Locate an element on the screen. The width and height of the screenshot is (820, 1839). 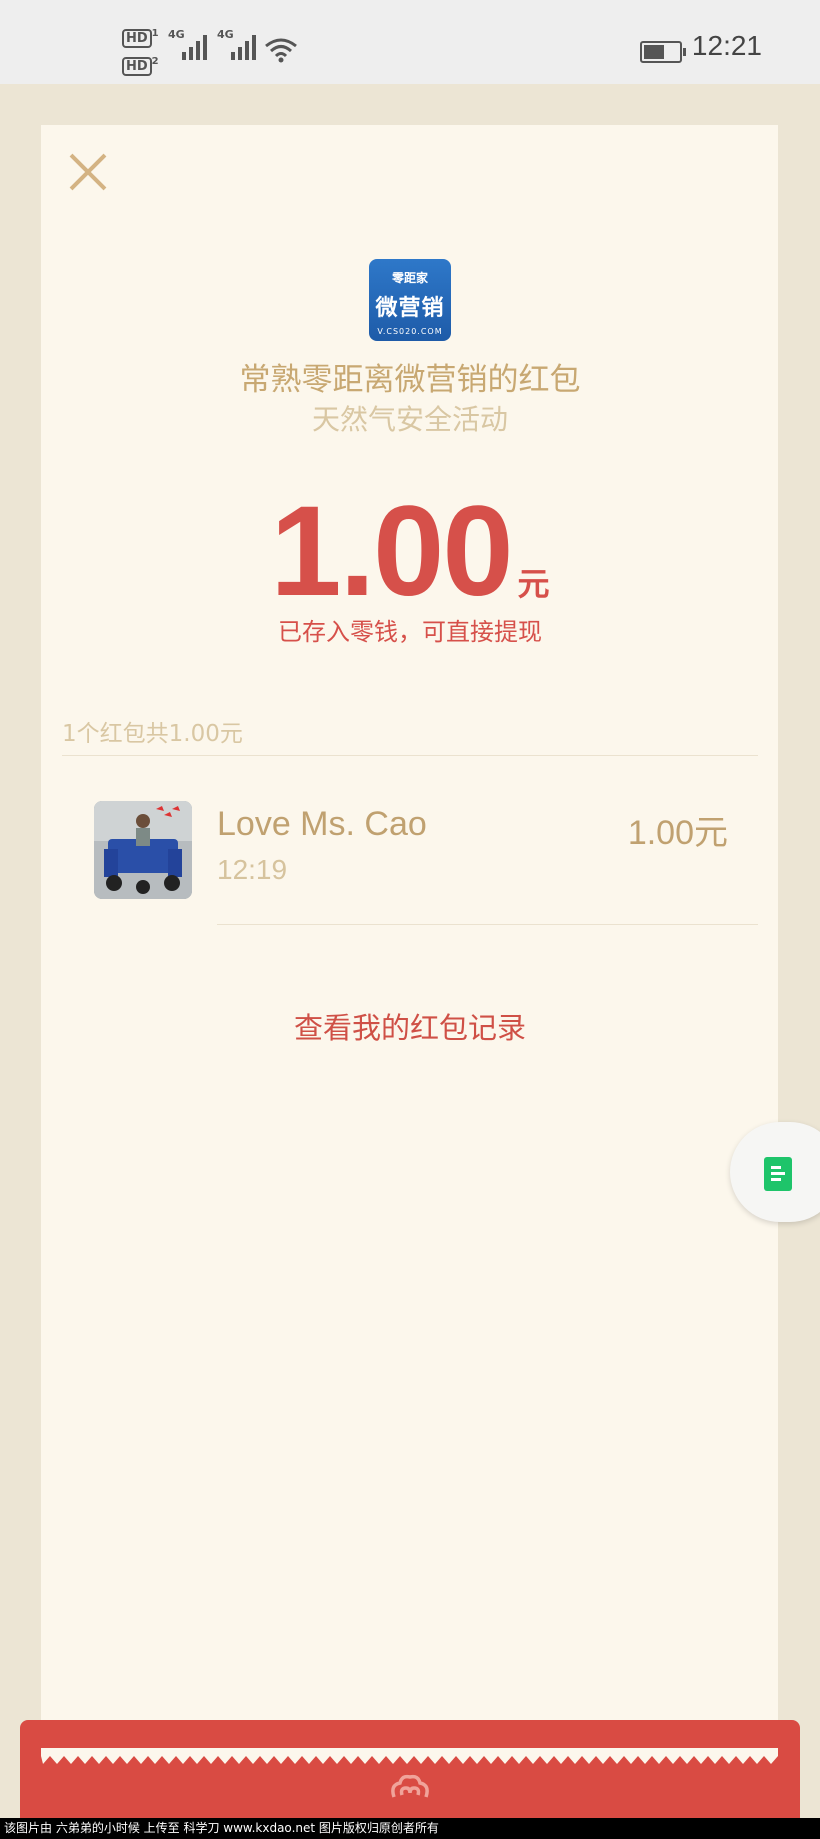
close-icon is located at coordinates (88, 172).